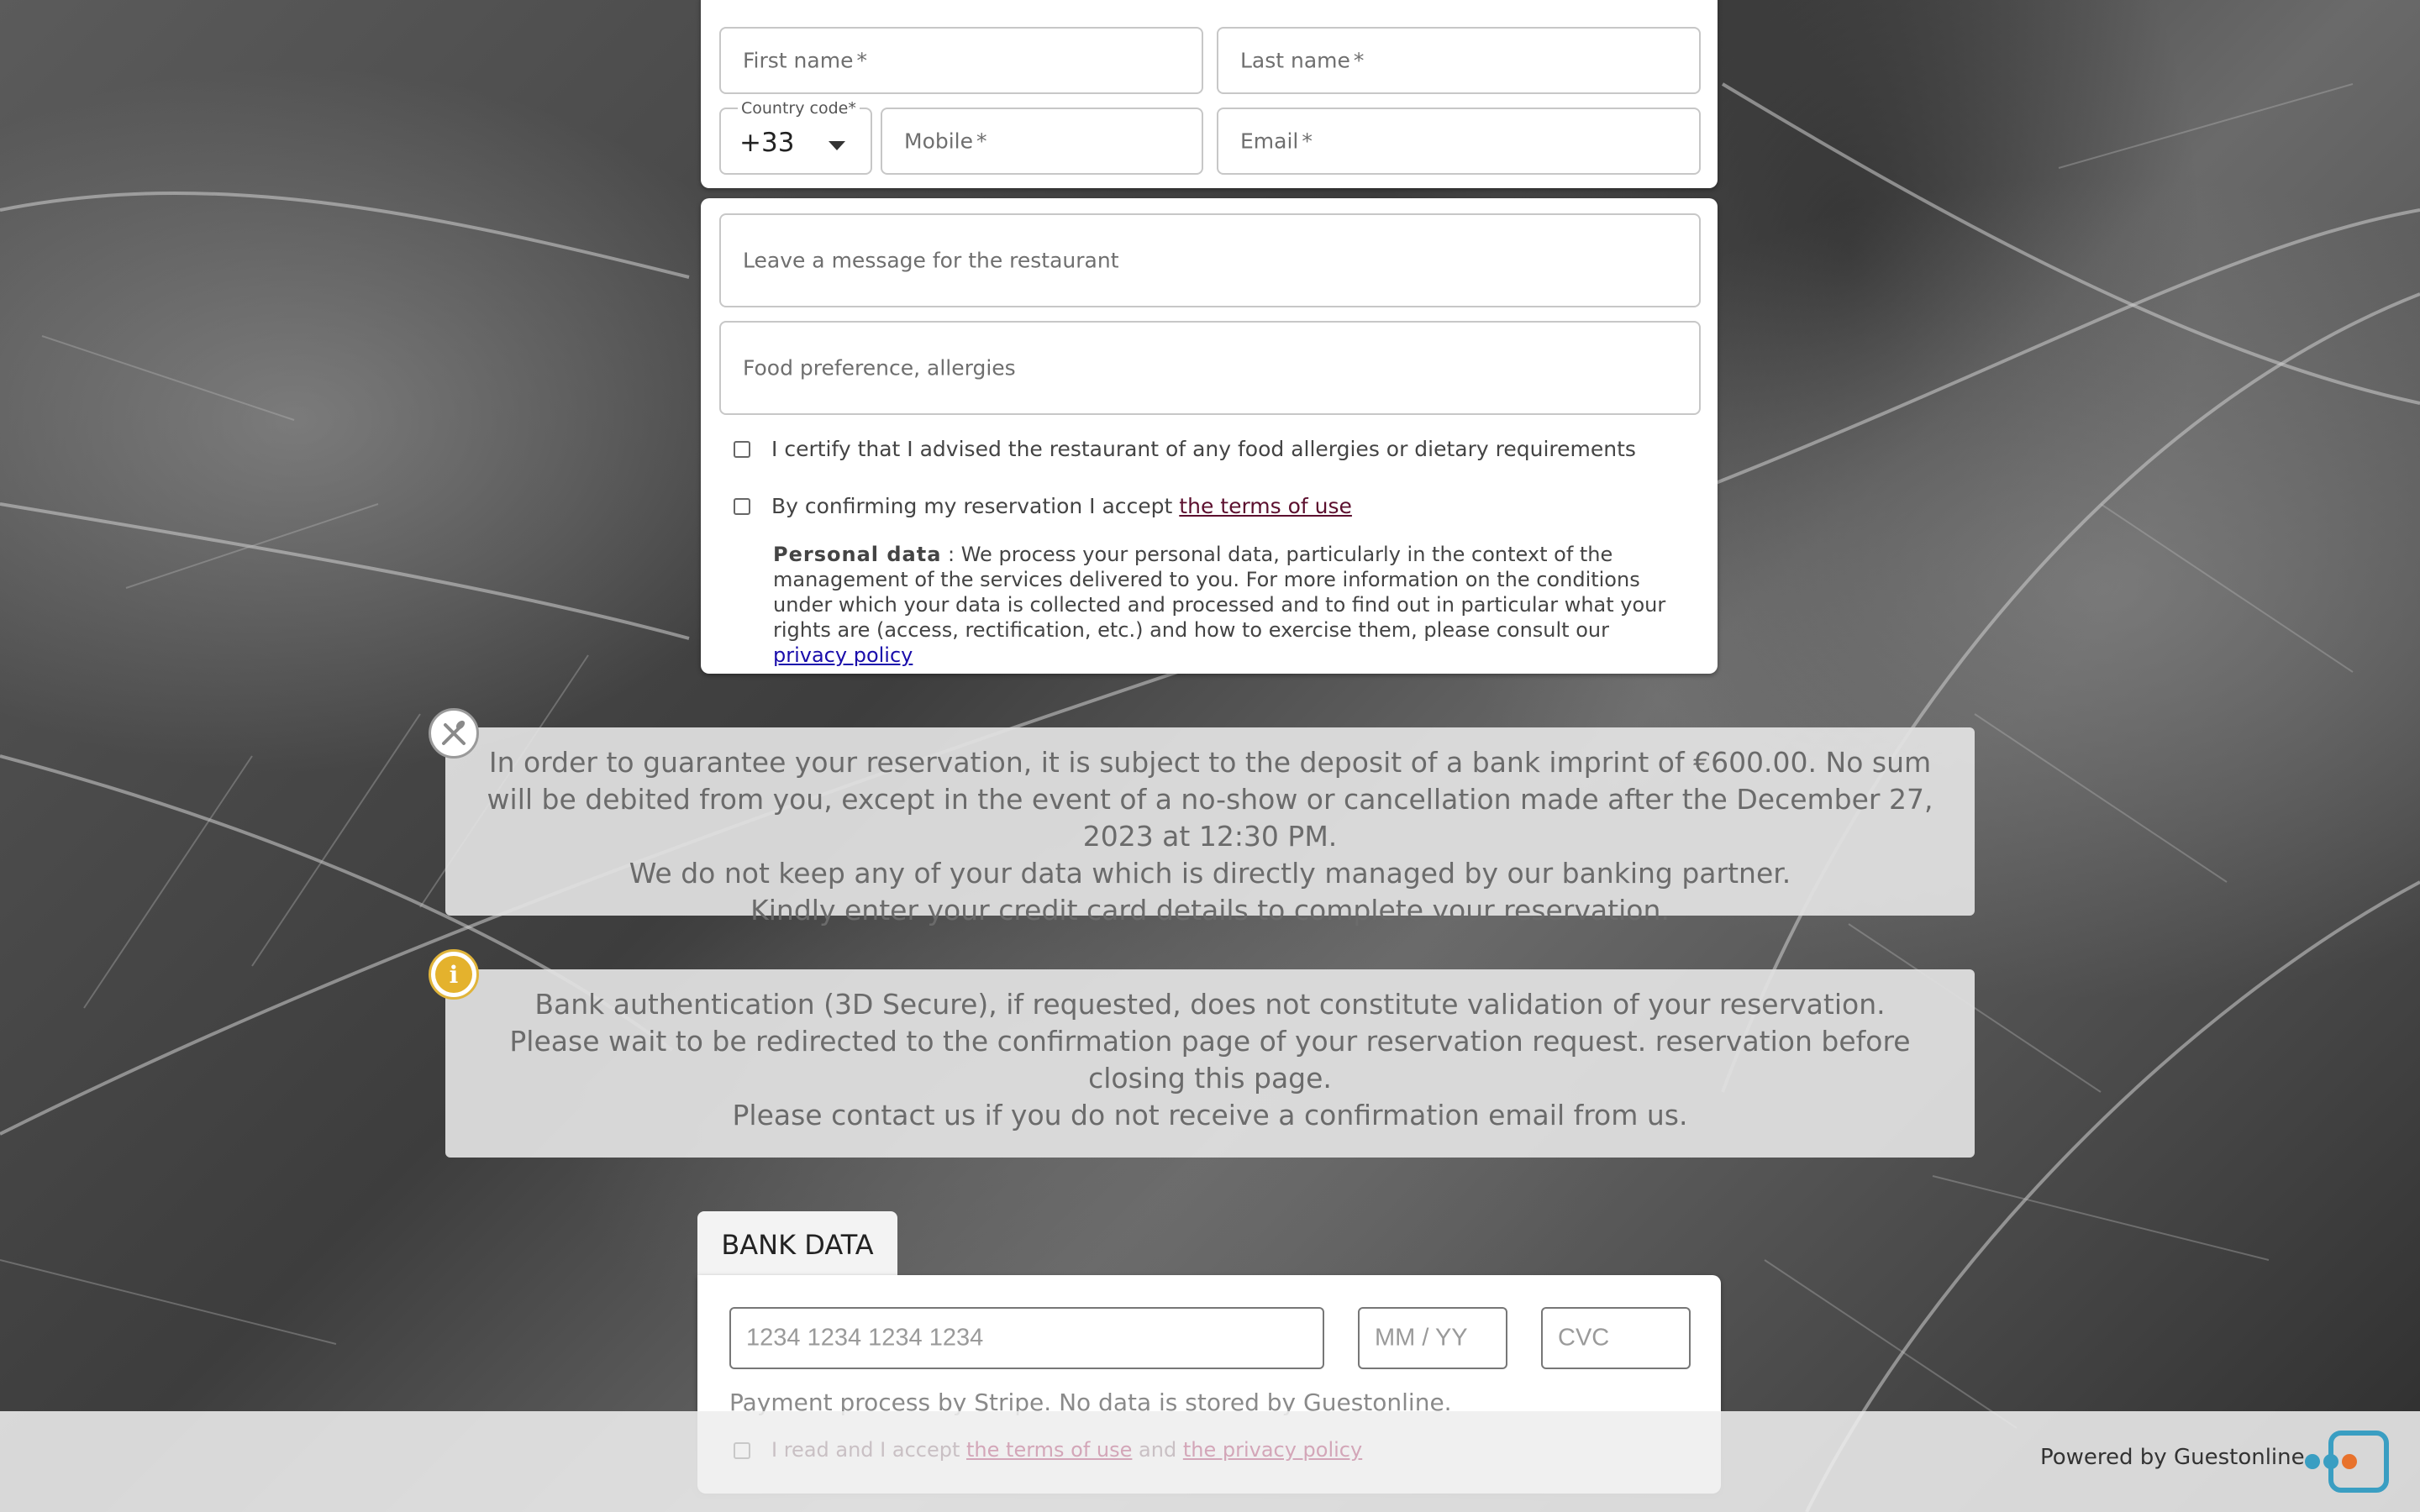 This screenshot has width=2420, height=1512. Describe the element at coordinates (795, 137) in the screenshot. I see `country-code-select: Country code* +33` at that location.